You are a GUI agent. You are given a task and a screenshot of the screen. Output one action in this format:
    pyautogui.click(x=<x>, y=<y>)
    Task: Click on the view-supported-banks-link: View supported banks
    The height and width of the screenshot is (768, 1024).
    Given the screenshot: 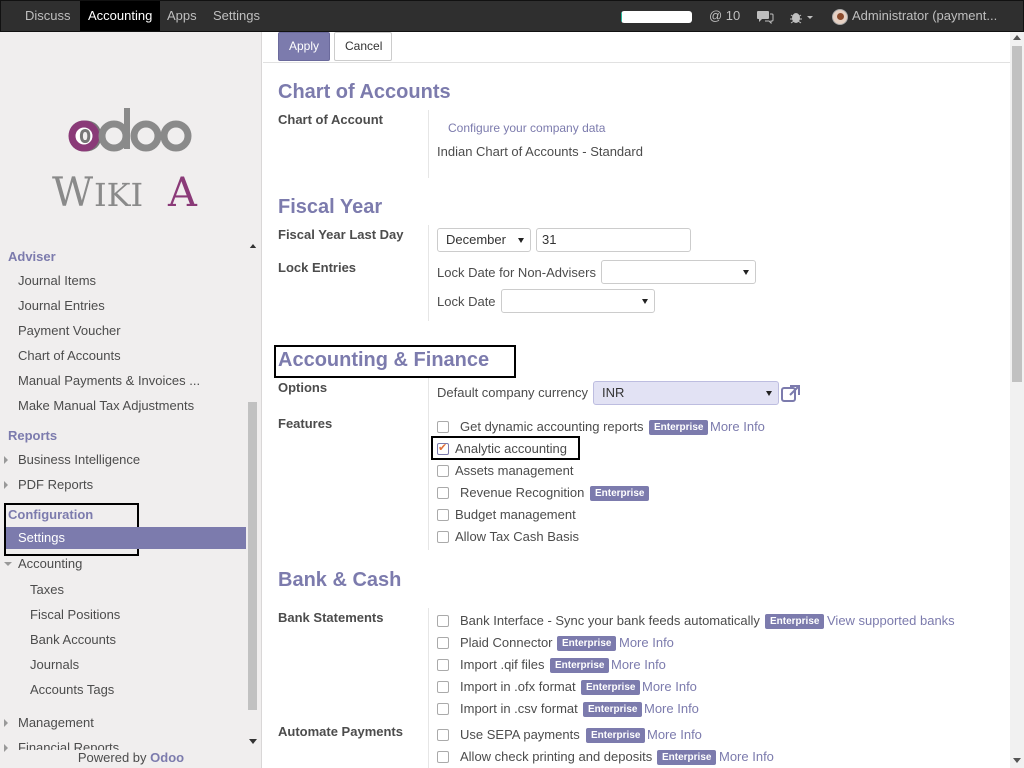 What is the action you would take?
    pyautogui.click(x=891, y=620)
    